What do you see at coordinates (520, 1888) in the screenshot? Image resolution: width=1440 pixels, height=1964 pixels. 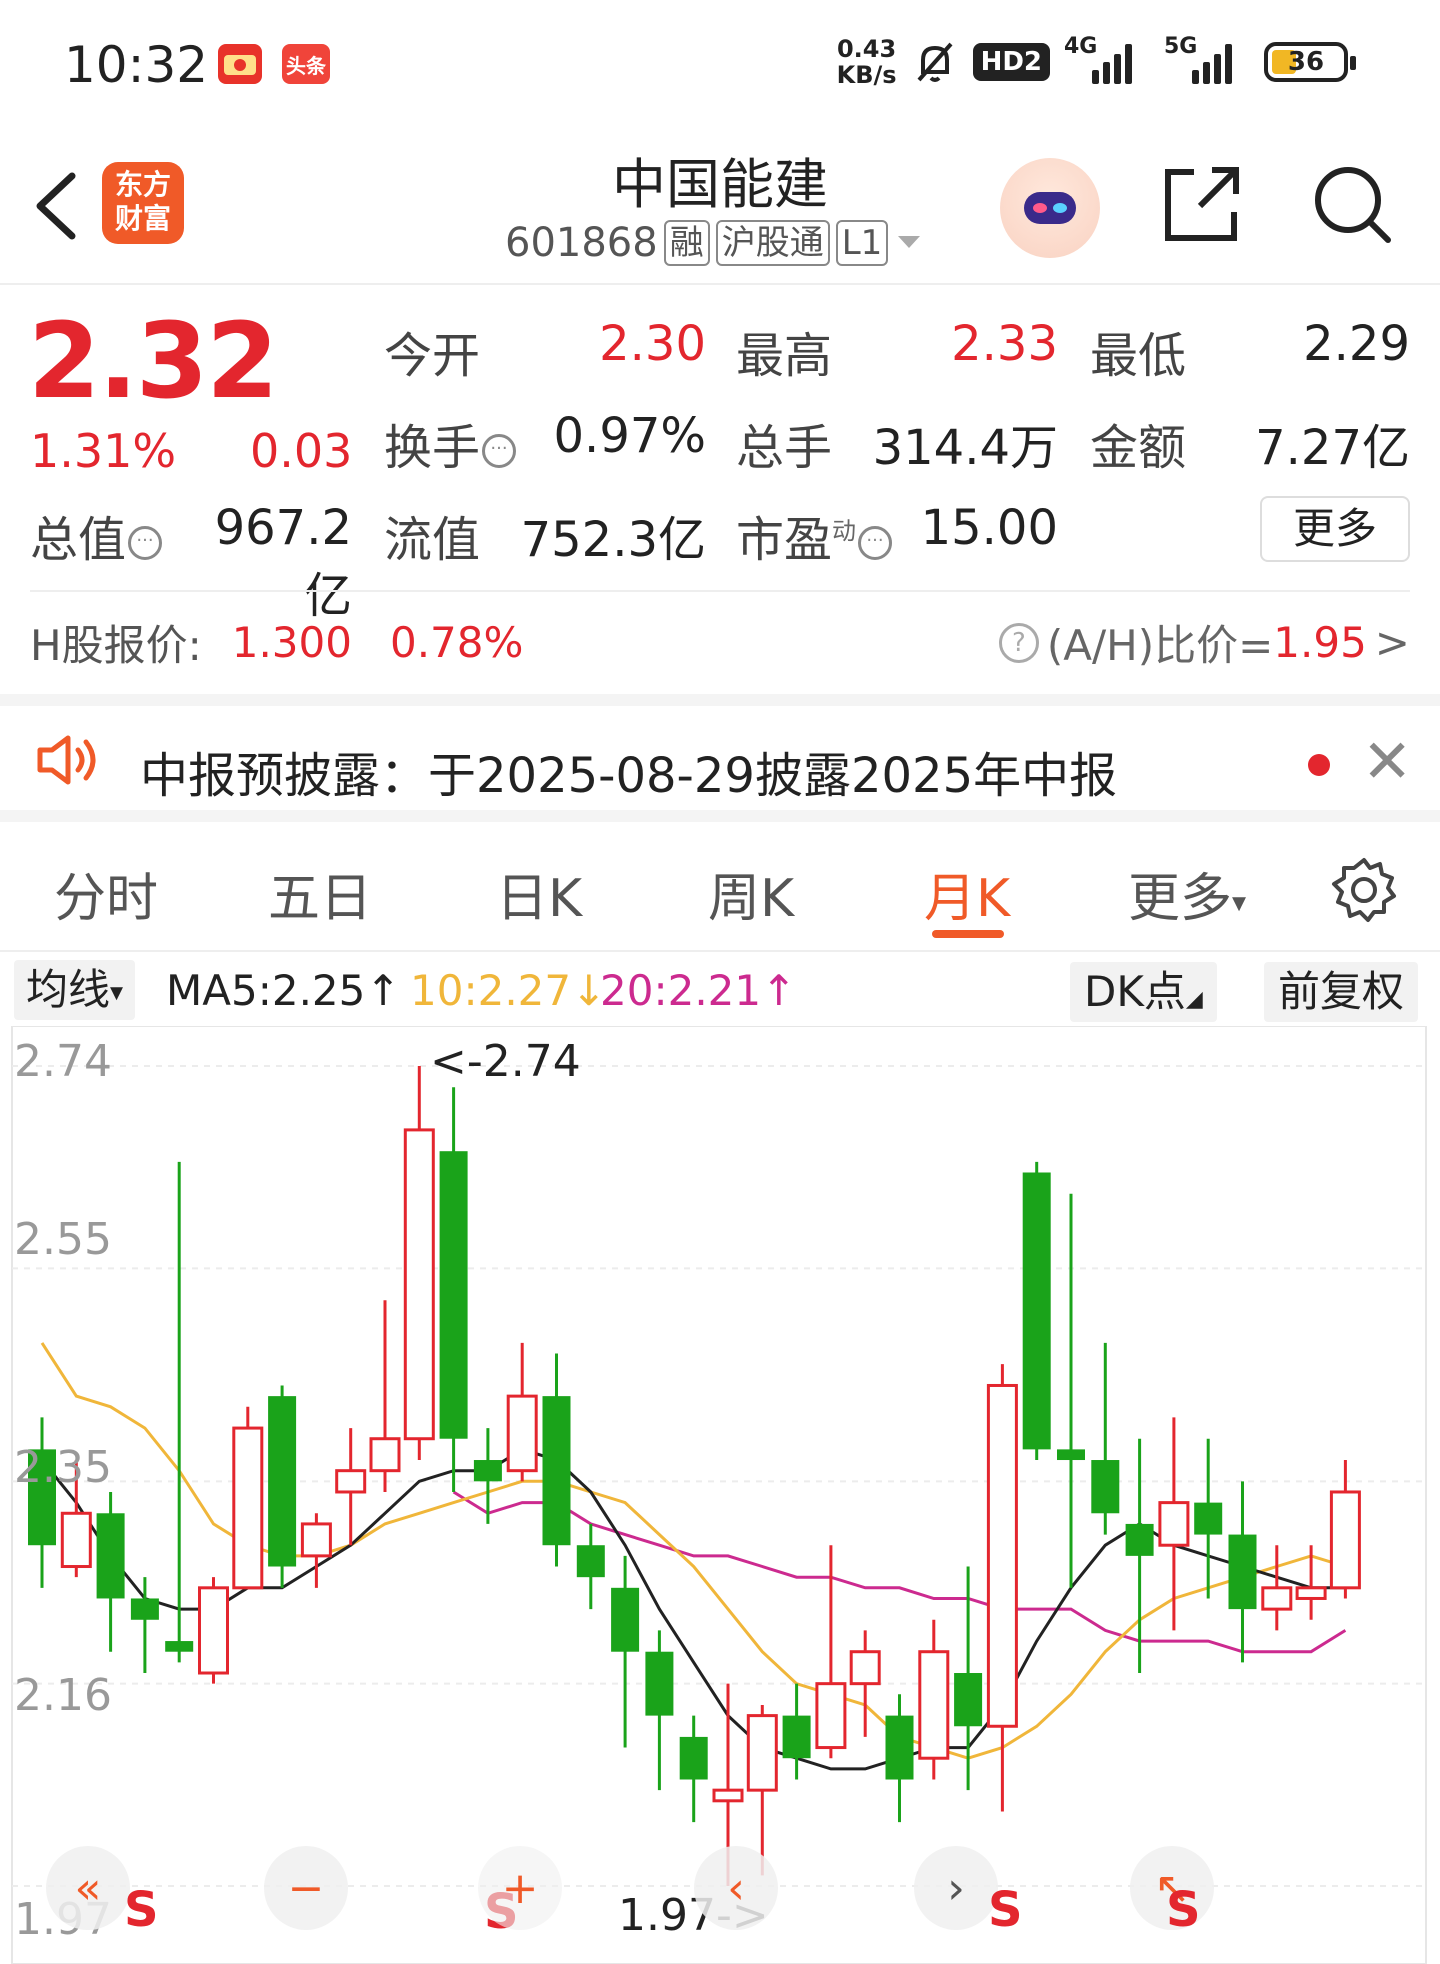 I see `zoom-in-button: +` at bounding box center [520, 1888].